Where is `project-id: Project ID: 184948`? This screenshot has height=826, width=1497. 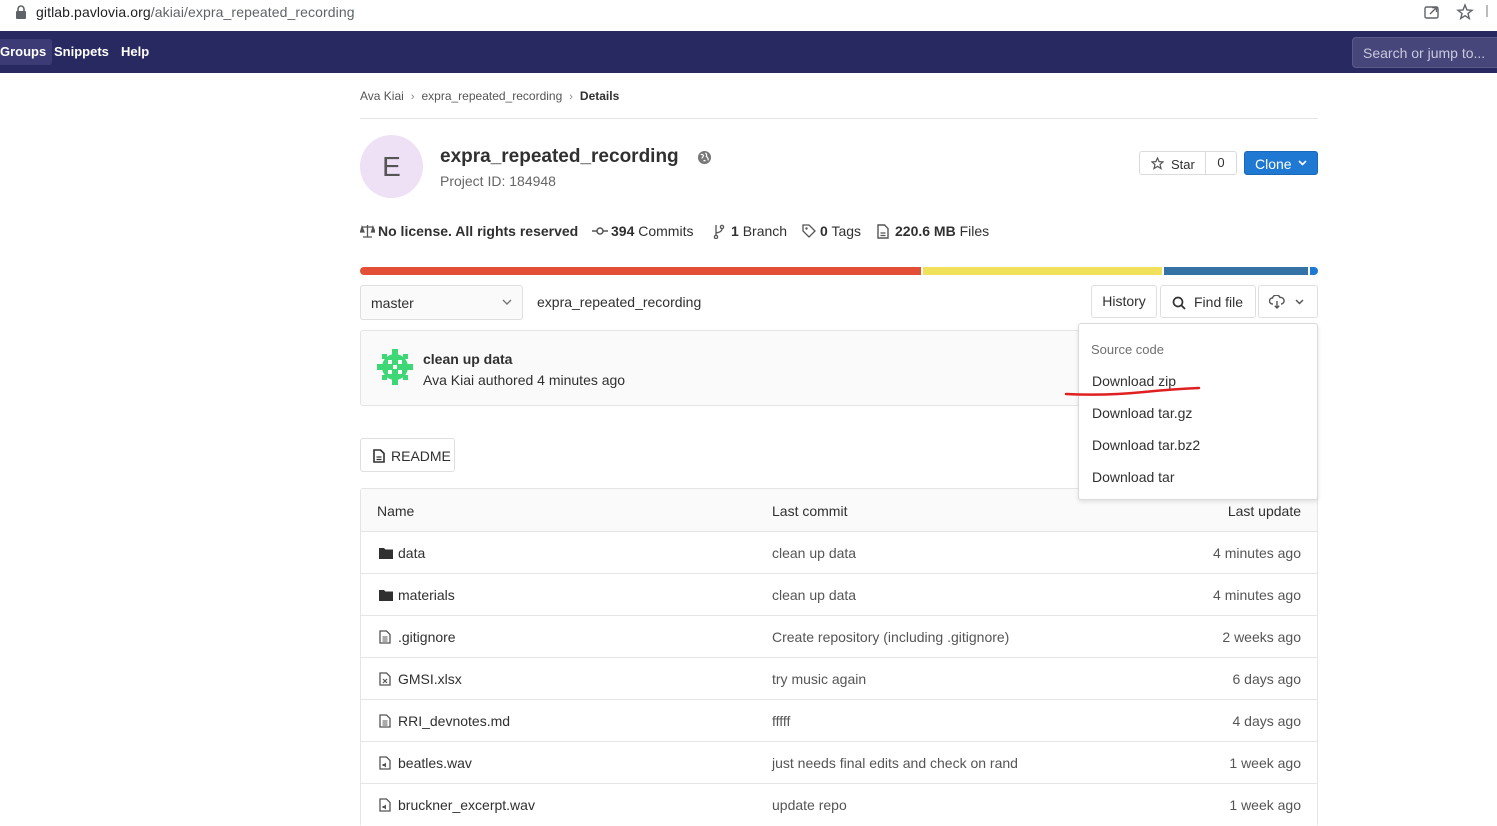 project-id: Project ID: 184948 is located at coordinates (498, 181).